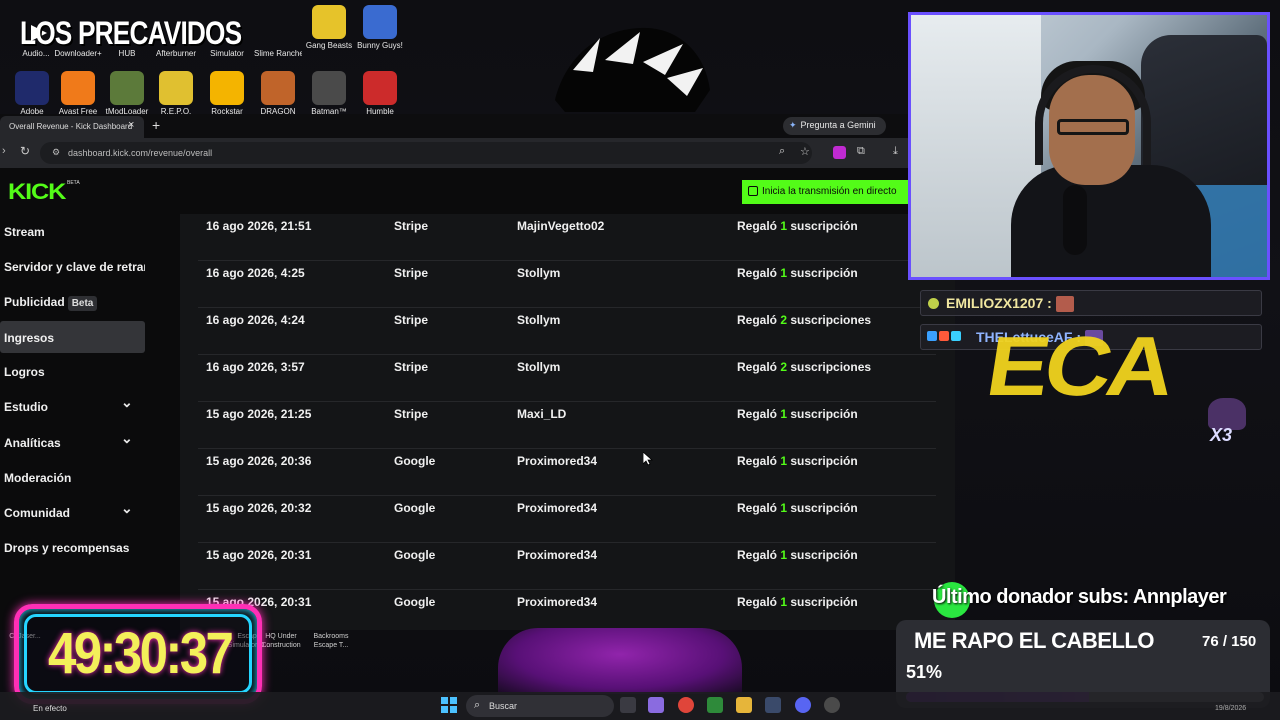 The image size is (1280, 720). Describe the element at coordinates (773, 705) in the screenshot. I see `store-icon` at that location.